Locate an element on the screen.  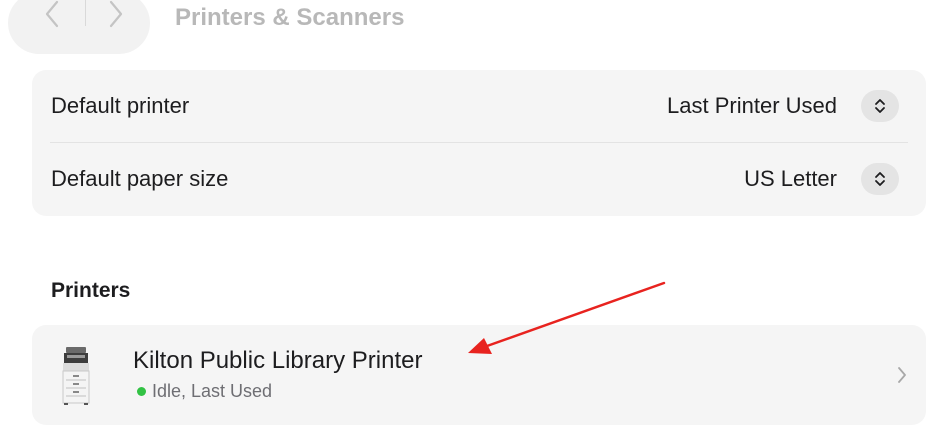
nav-divider is located at coordinates (85, 13).